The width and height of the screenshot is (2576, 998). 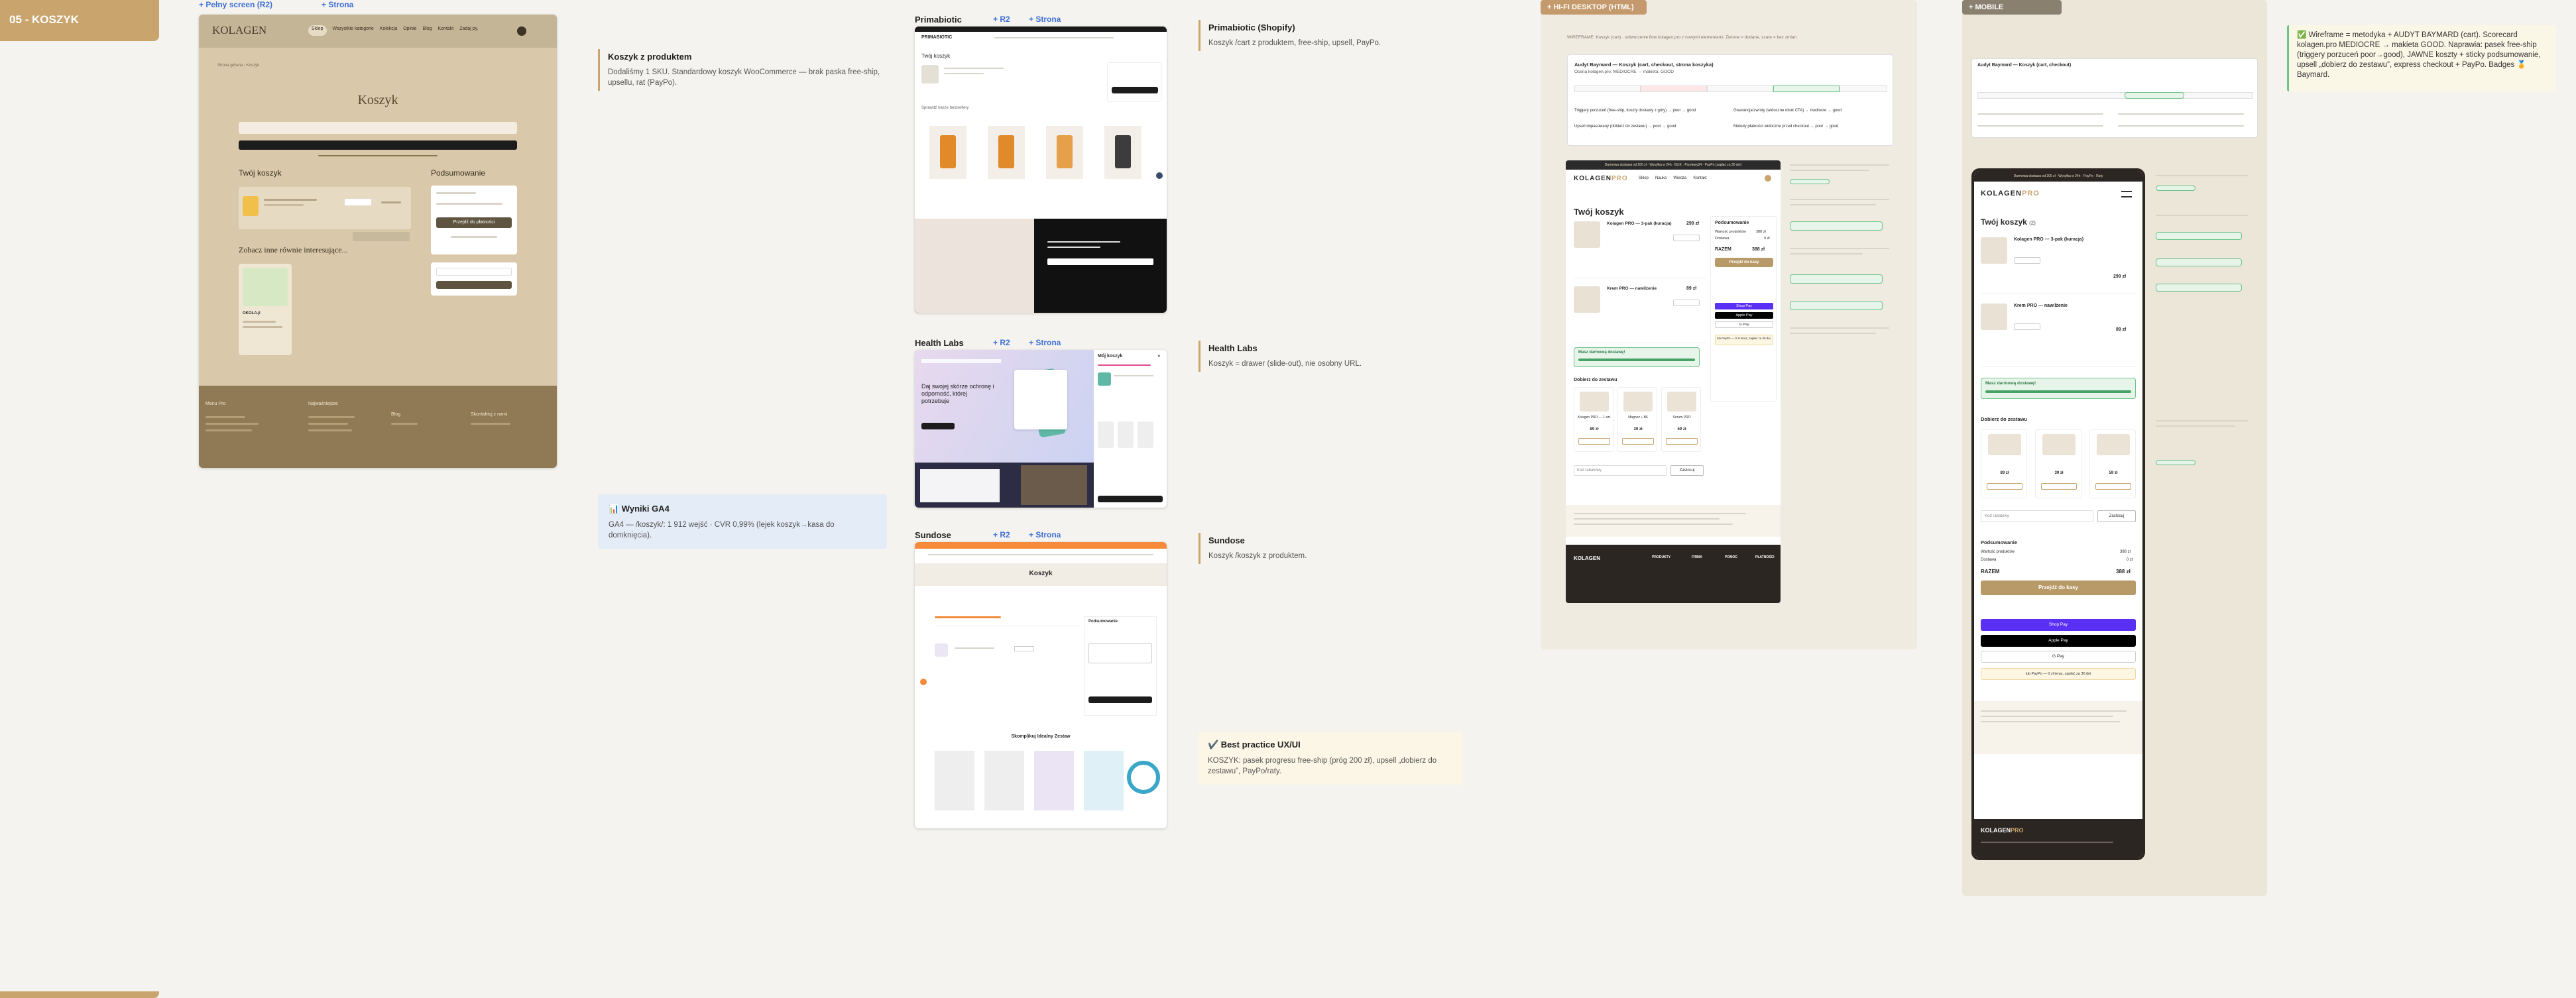 What do you see at coordinates (2112, 463) in the screenshot?
I see `upsell-card: 59 zł` at bounding box center [2112, 463].